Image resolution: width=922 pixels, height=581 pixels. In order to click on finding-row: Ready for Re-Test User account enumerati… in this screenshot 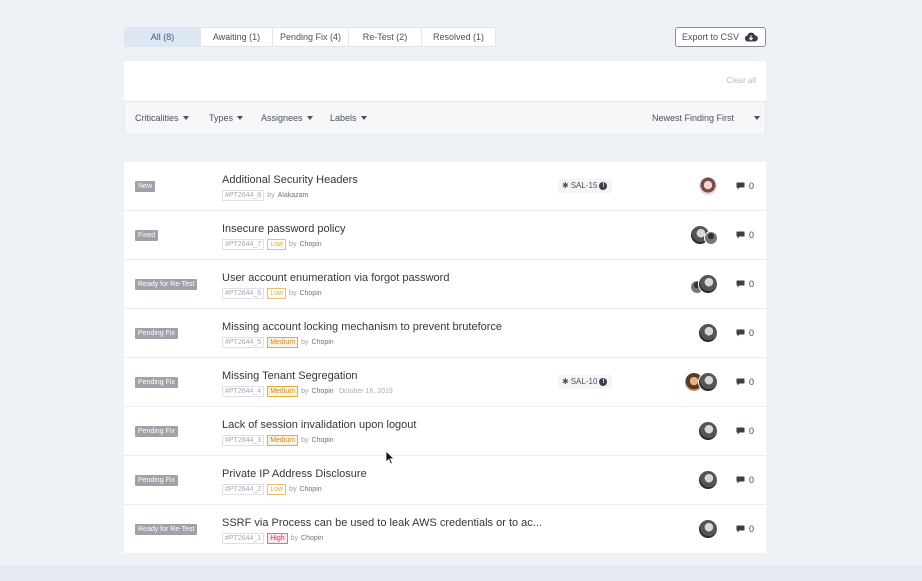, I will do `click(445, 284)`.